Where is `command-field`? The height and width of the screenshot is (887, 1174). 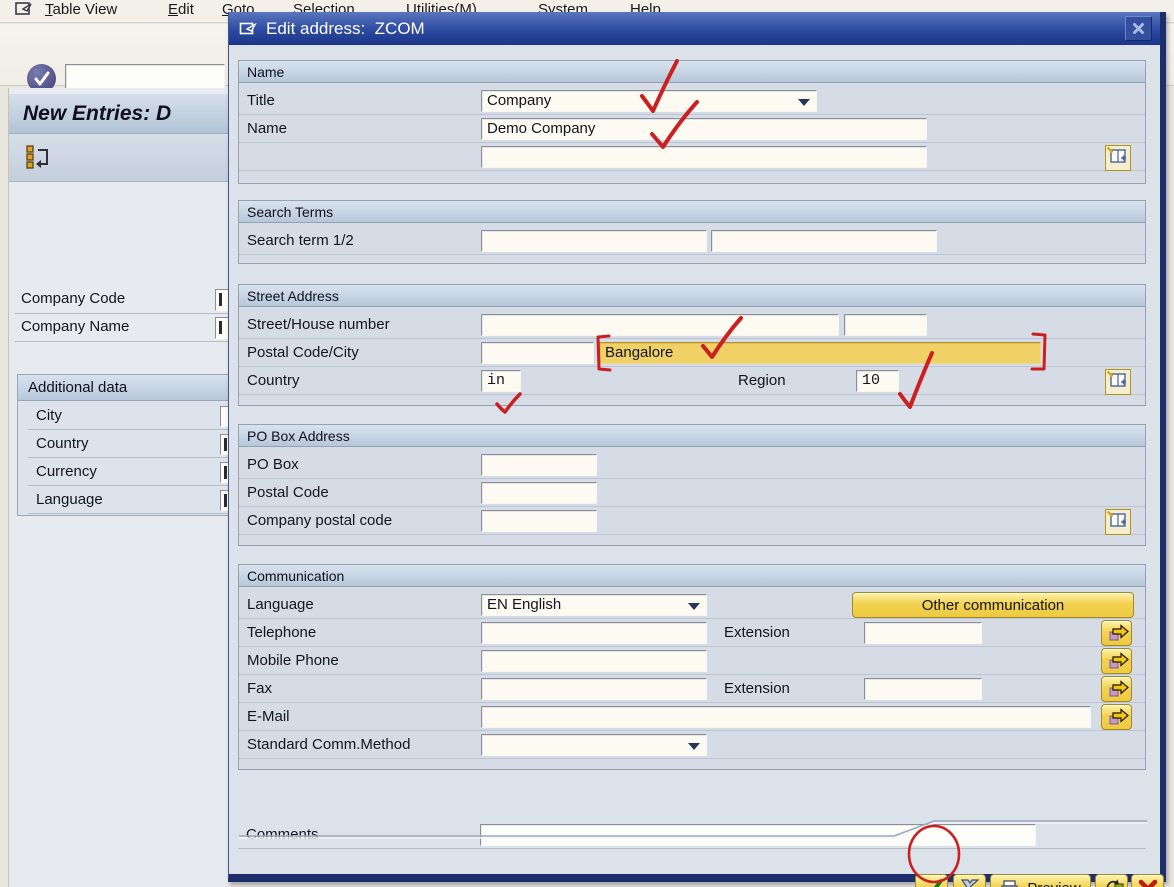 command-field is located at coordinates (145, 77).